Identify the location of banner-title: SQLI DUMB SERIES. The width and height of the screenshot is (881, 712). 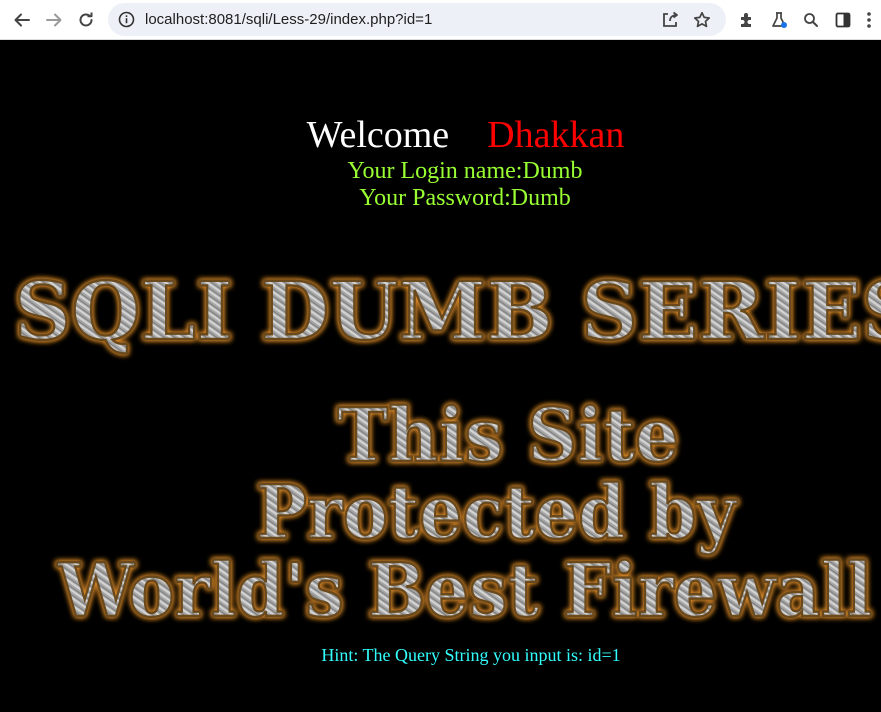
(447, 311).